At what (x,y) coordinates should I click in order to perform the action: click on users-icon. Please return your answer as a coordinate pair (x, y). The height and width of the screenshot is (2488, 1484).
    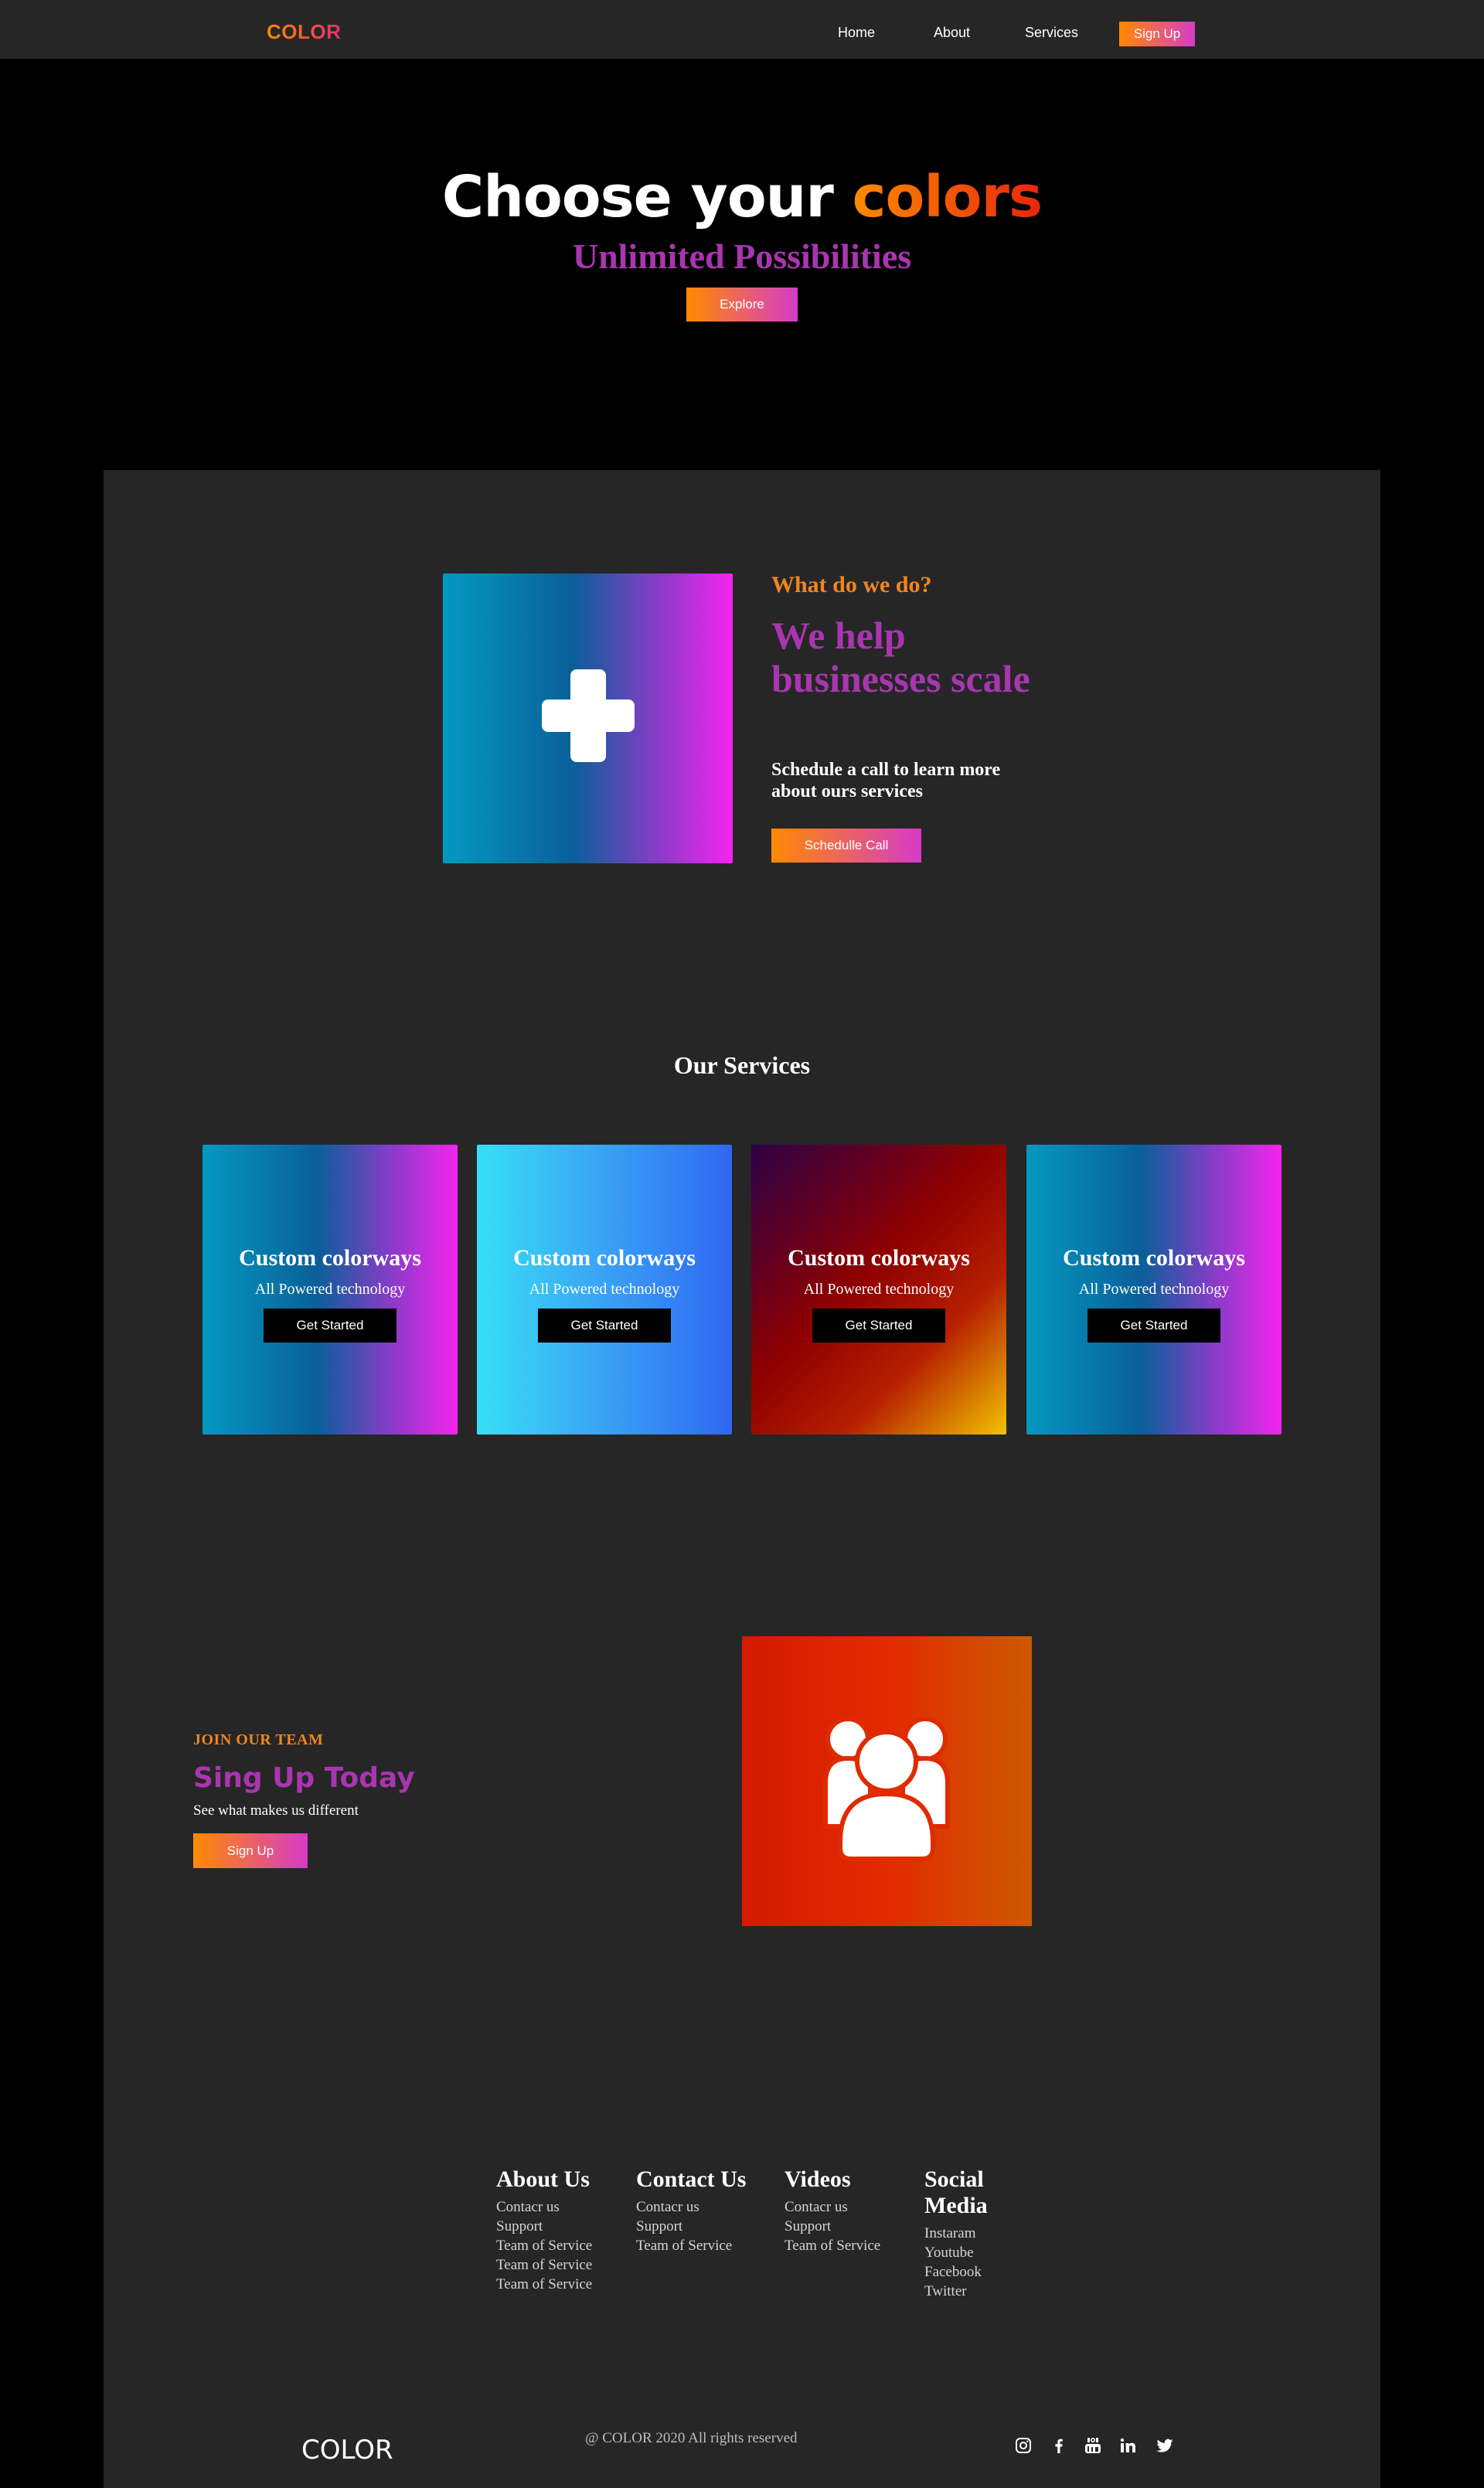
    Looking at the image, I should click on (886, 1789).